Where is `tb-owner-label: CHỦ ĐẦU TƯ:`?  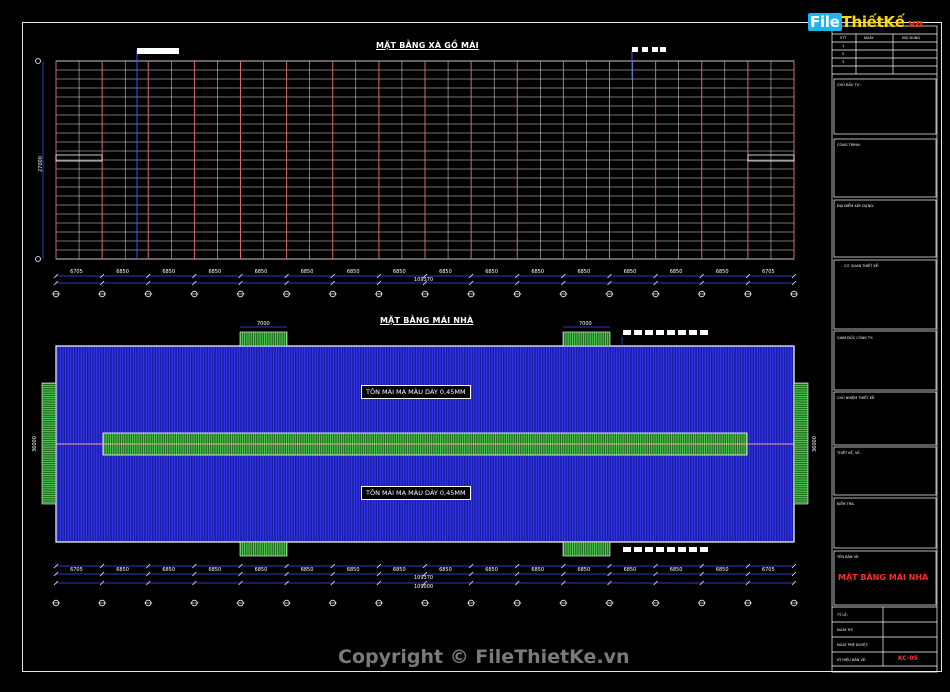 tb-owner-label: CHỦ ĐẦU TƯ: is located at coordinates (849, 85).